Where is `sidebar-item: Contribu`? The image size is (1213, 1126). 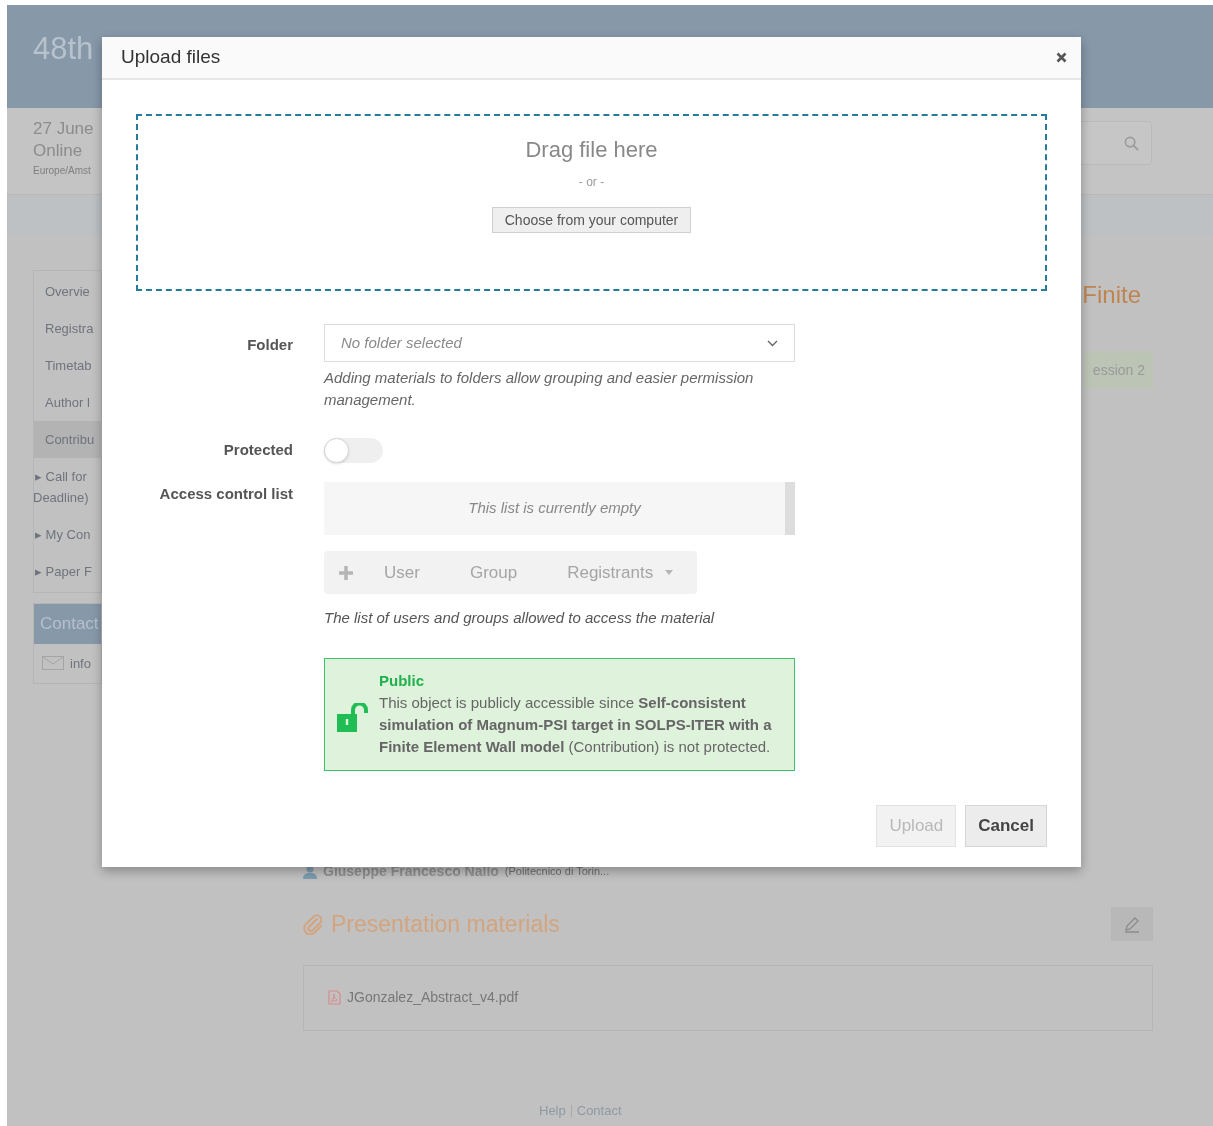
sidebar-item: Contribu is located at coordinates (67, 439).